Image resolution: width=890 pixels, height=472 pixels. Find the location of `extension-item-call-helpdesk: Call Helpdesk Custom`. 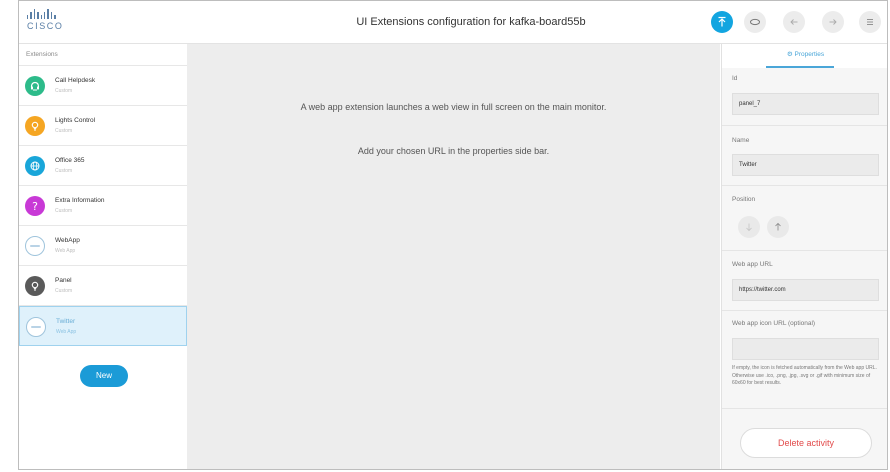

extension-item-call-helpdesk: Call Helpdesk Custom is located at coordinates (103, 86).